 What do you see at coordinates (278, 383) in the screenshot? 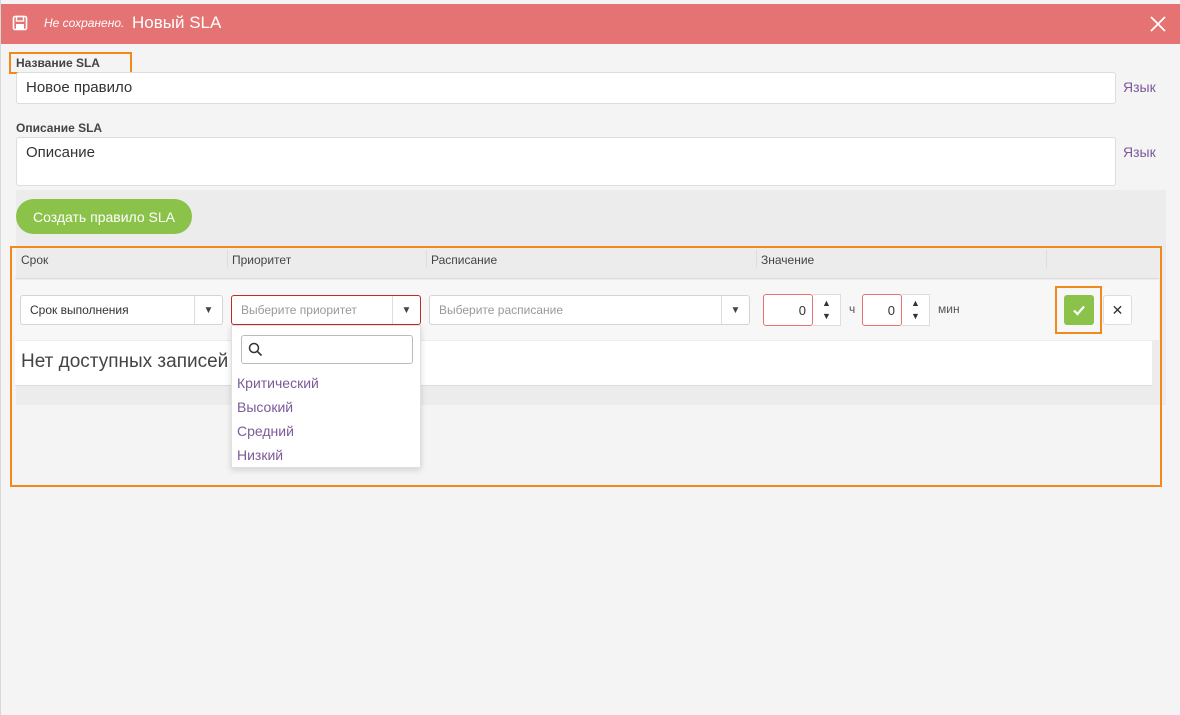
I see `priority-option-critical: Критический` at bounding box center [278, 383].